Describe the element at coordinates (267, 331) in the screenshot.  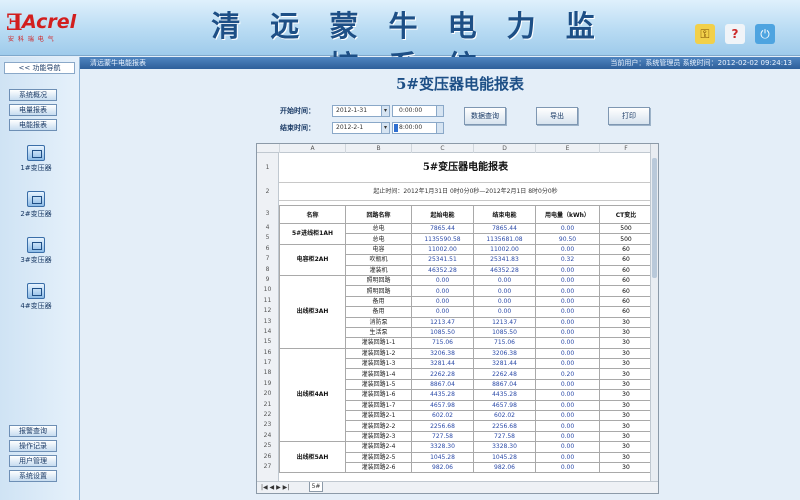
I see `row-number: 14` at that location.